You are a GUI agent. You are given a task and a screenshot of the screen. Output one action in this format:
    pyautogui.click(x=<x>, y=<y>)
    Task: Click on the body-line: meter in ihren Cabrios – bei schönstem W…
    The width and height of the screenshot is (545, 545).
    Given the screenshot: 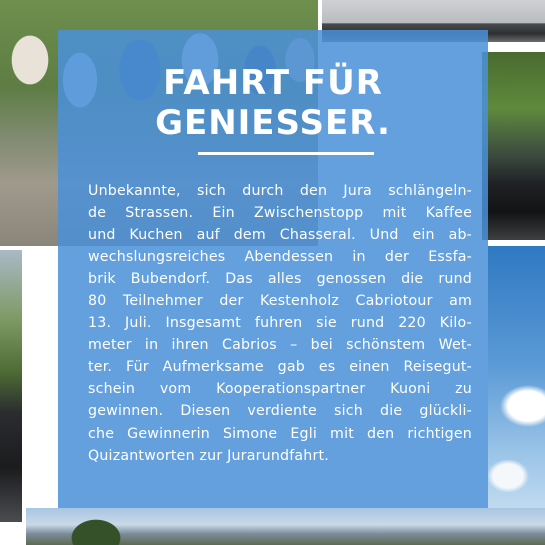 What is the action you would take?
    pyautogui.click(x=280, y=345)
    